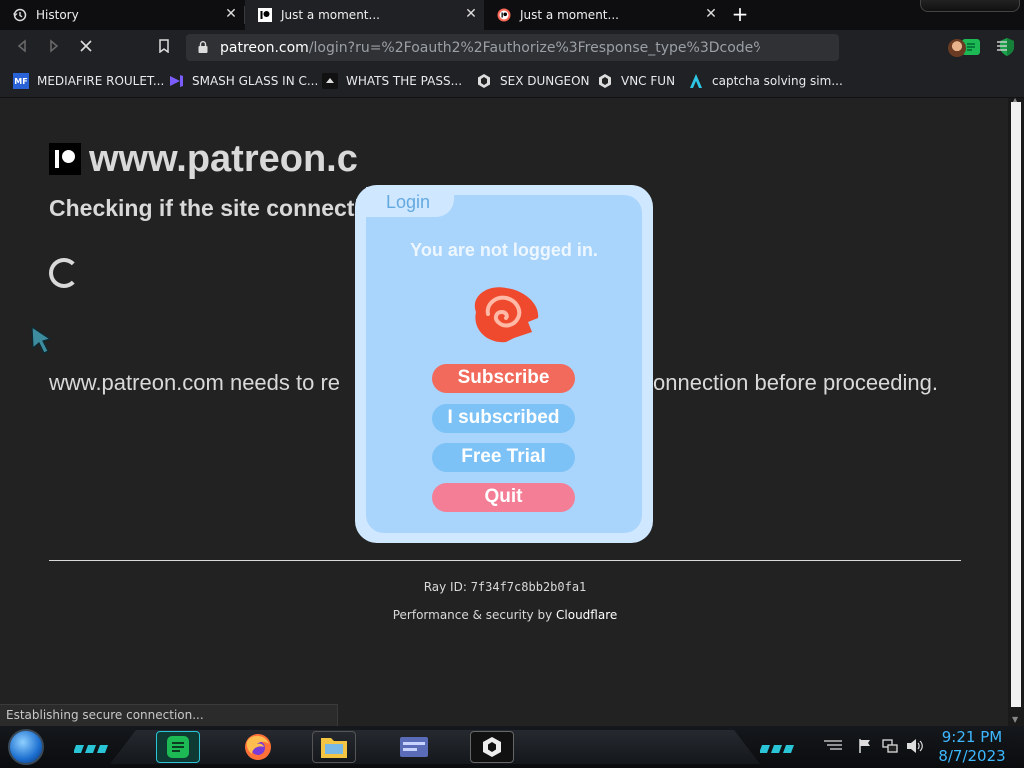  What do you see at coordinates (474, 615) in the screenshot?
I see `perf-label: Performance & security by` at bounding box center [474, 615].